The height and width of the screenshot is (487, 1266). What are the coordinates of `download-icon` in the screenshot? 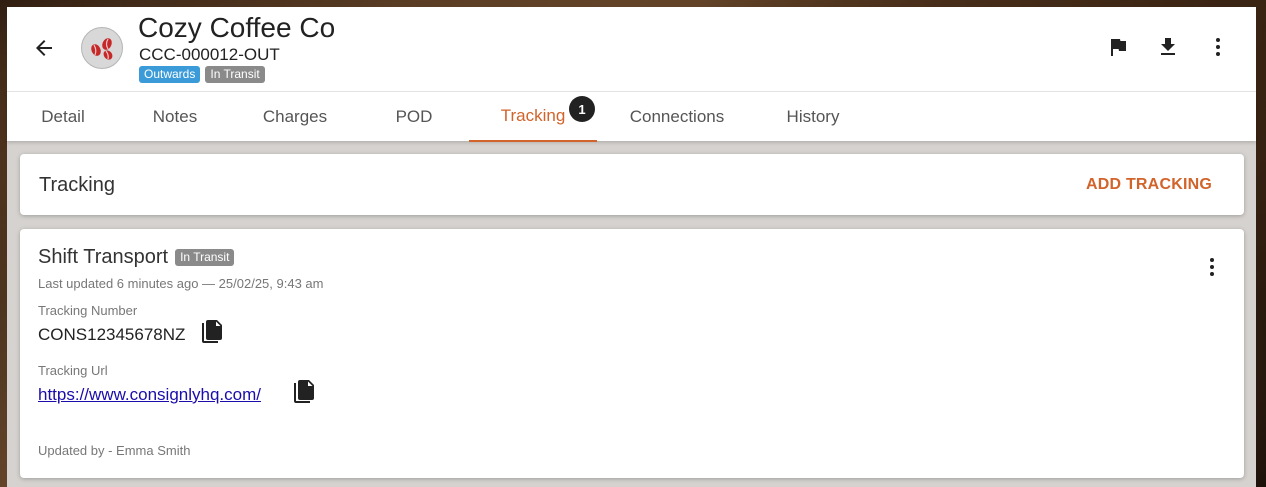 It's located at (1168, 47).